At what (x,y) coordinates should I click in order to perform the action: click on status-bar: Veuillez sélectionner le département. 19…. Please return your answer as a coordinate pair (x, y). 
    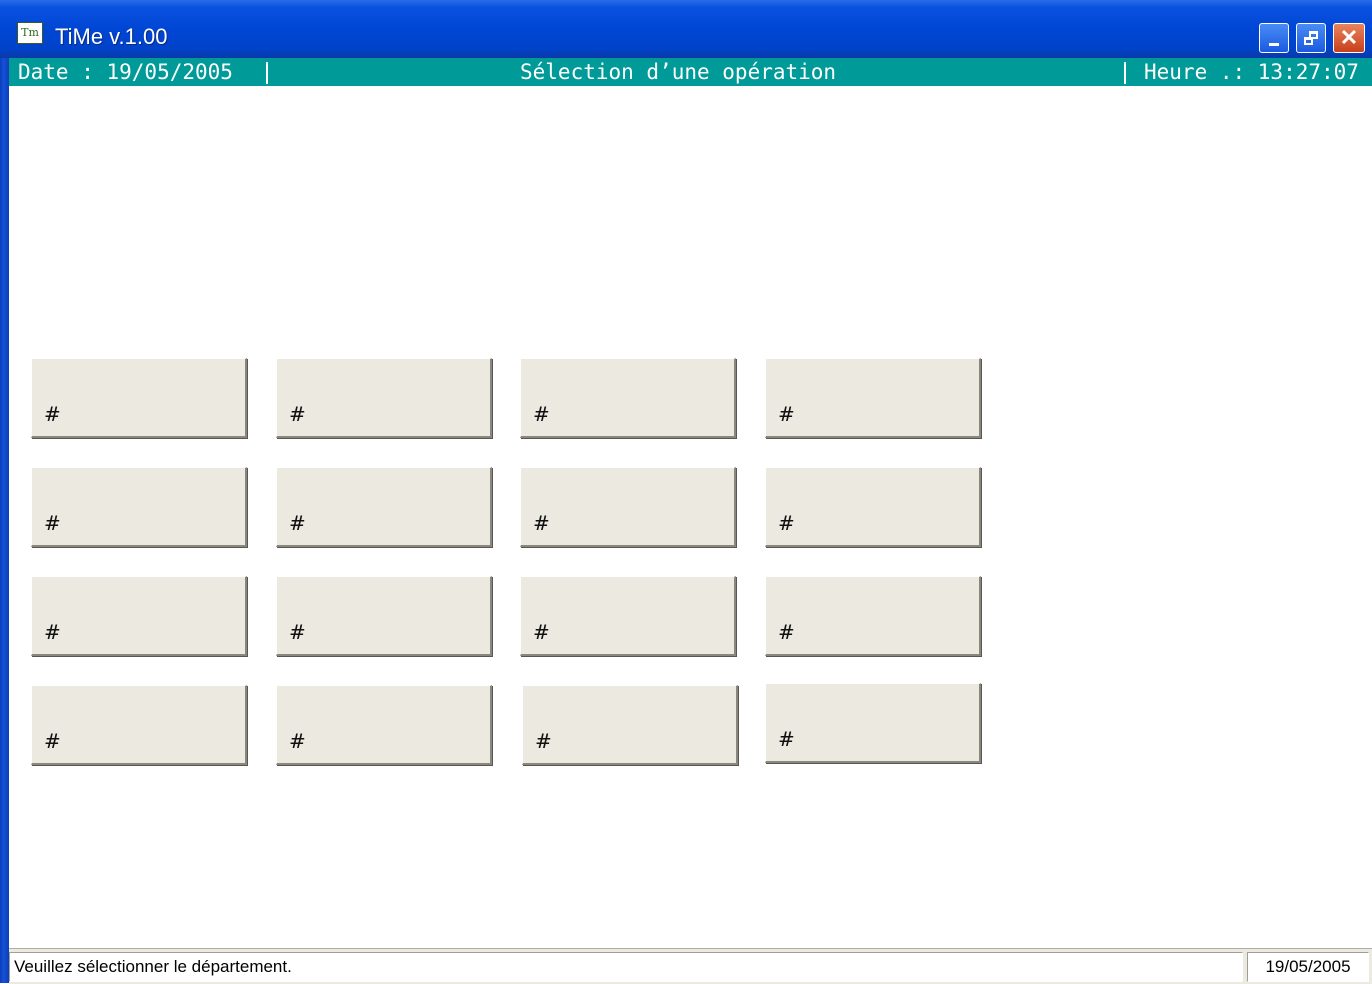
    Looking at the image, I should click on (690, 966).